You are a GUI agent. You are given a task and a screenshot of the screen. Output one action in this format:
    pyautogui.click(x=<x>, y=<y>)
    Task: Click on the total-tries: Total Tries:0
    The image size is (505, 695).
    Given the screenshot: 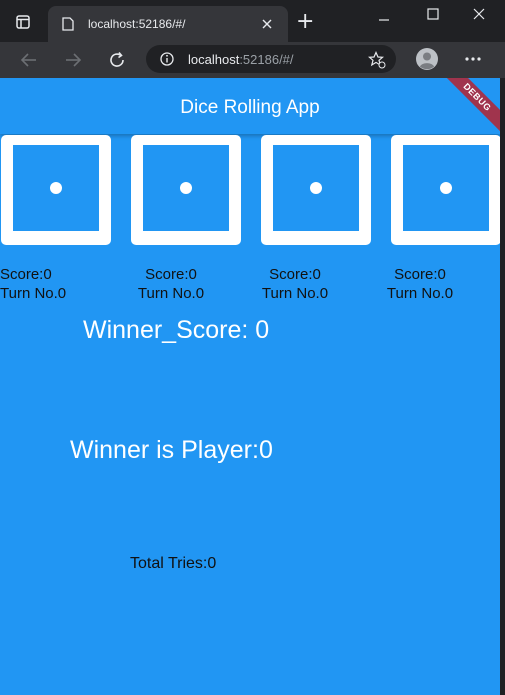 What is the action you would take?
    pyautogui.click(x=173, y=563)
    